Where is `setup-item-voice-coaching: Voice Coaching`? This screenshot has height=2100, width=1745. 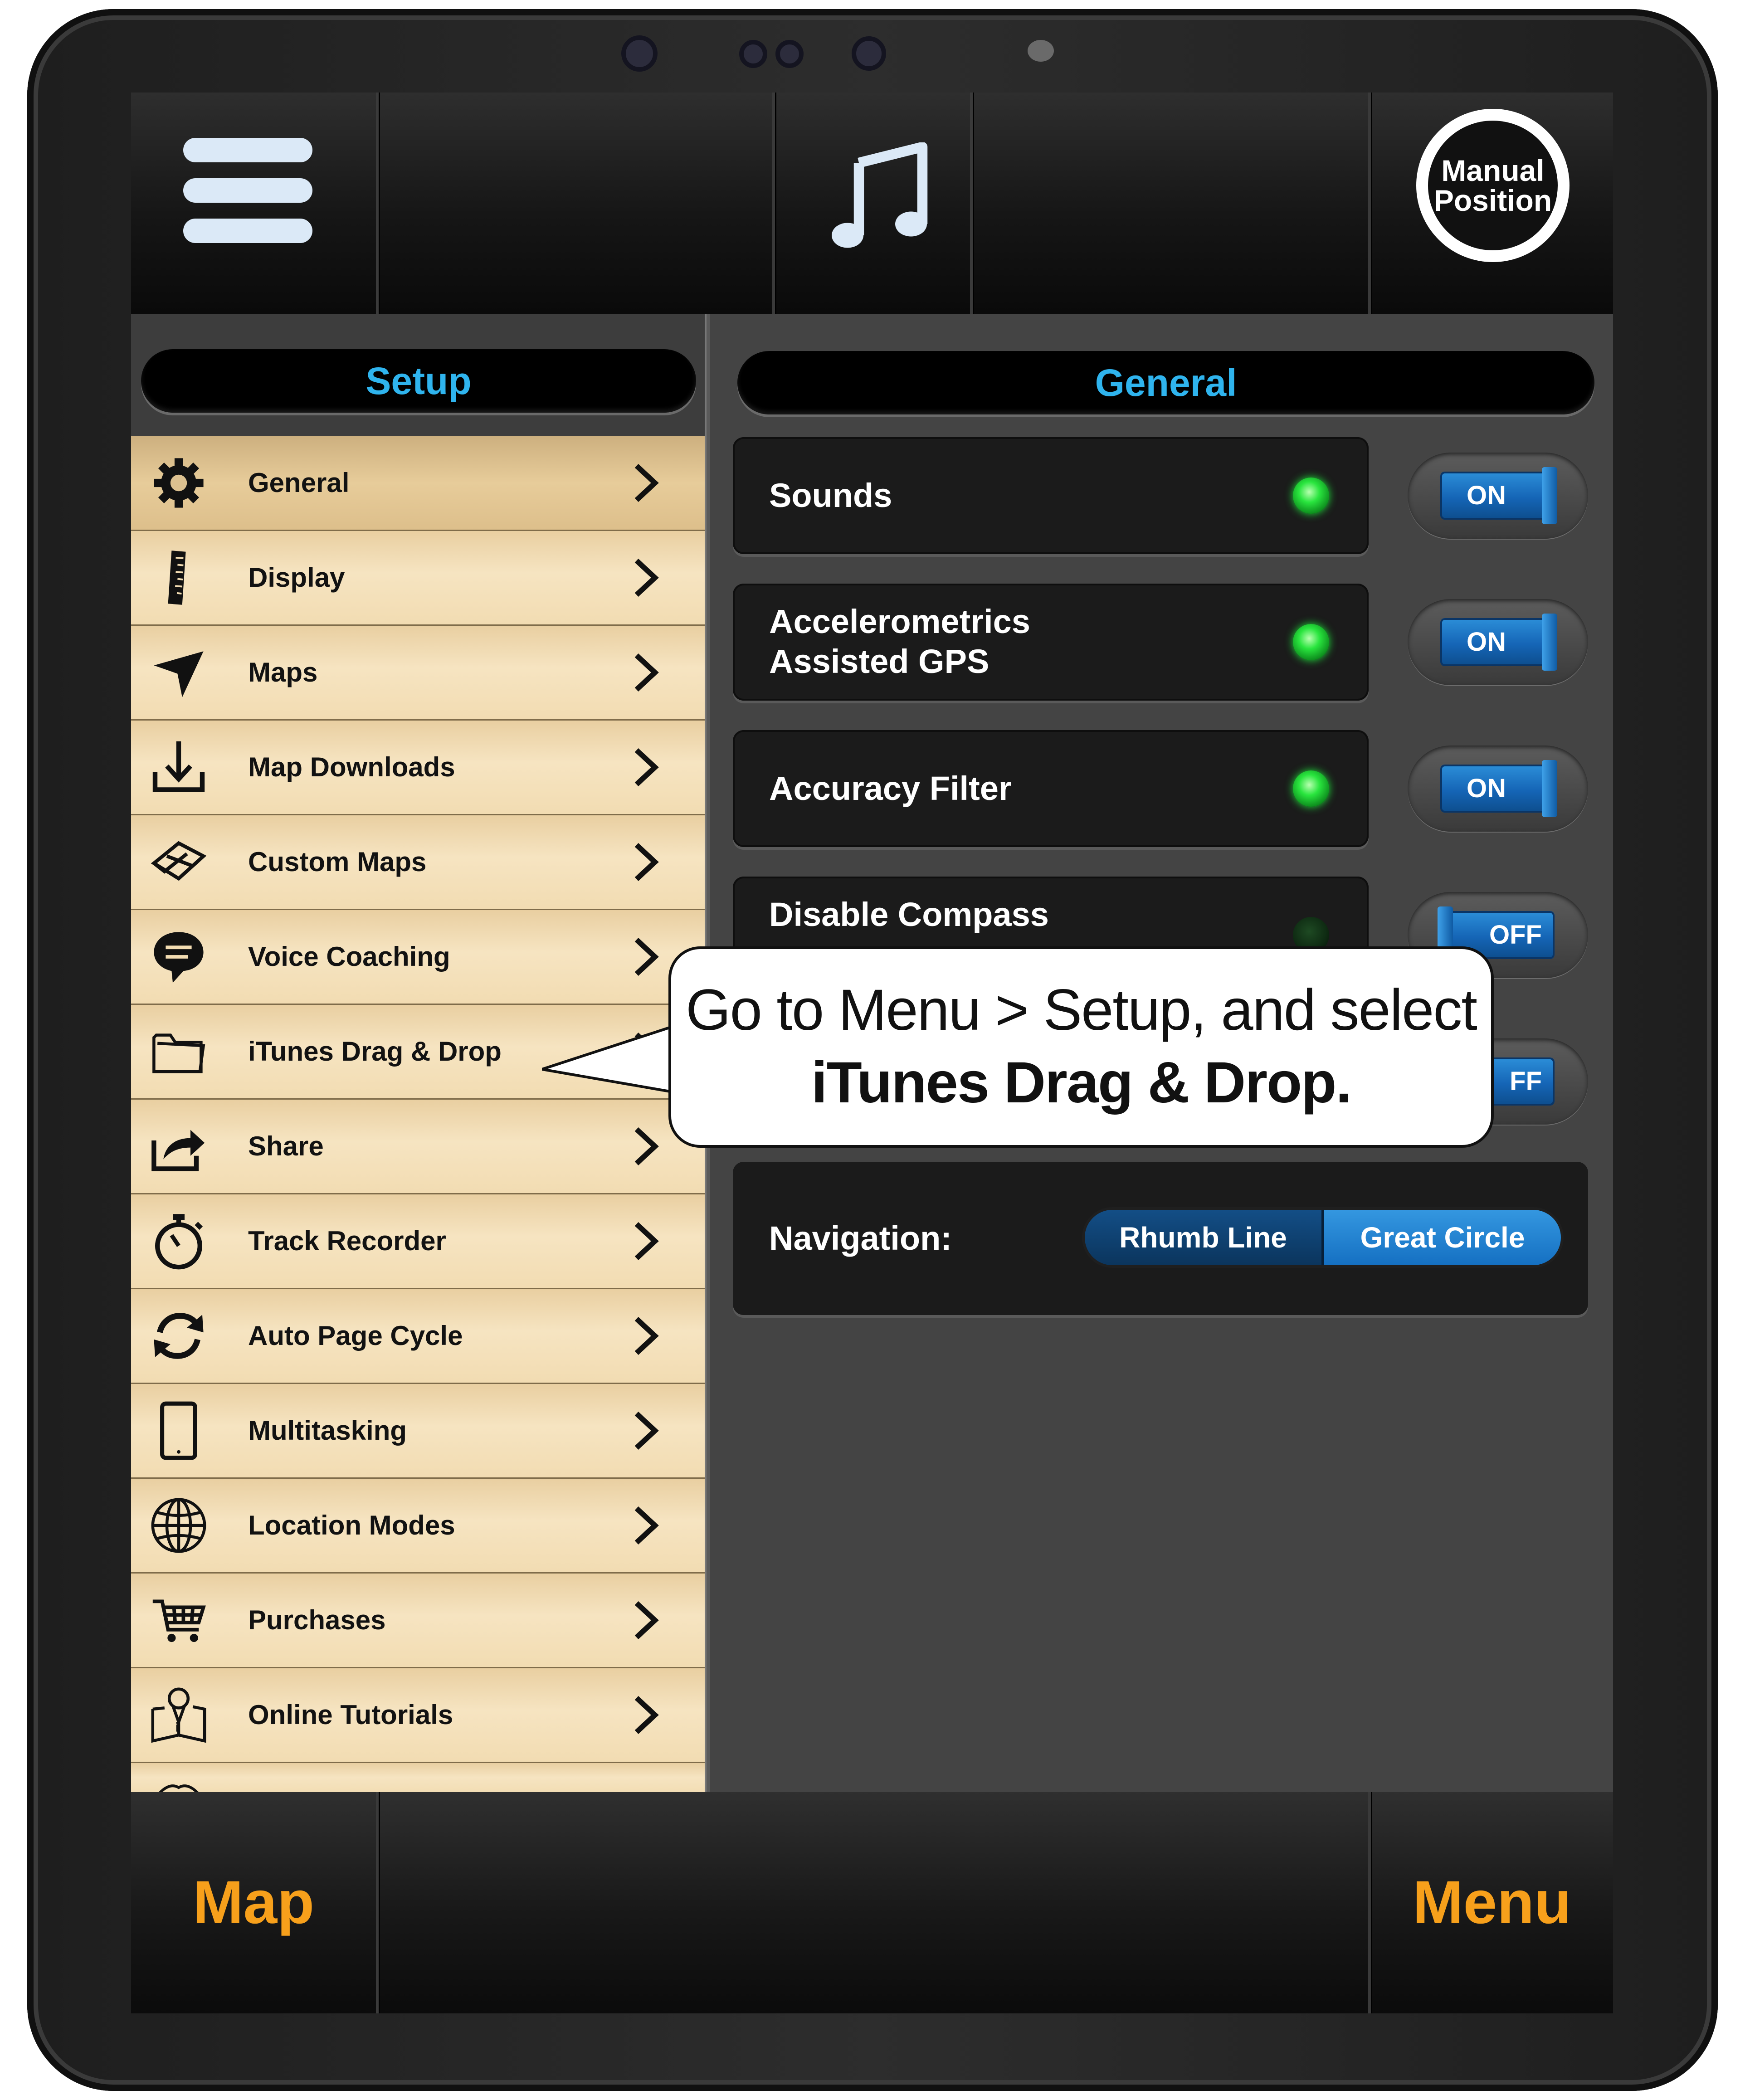 setup-item-voice-coaching: Voice Coaching is located at coordinates (418, 957).